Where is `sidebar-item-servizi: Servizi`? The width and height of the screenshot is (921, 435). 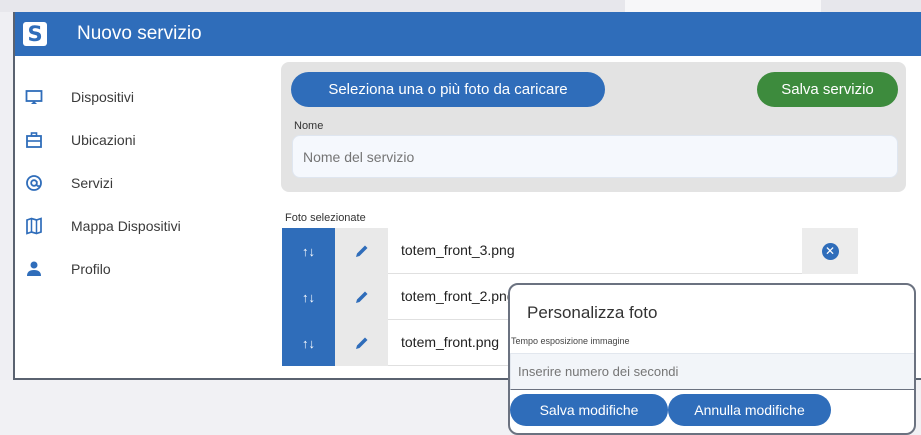 sidebar-item-servizi: Servizi is located at coordinates (143, 183).